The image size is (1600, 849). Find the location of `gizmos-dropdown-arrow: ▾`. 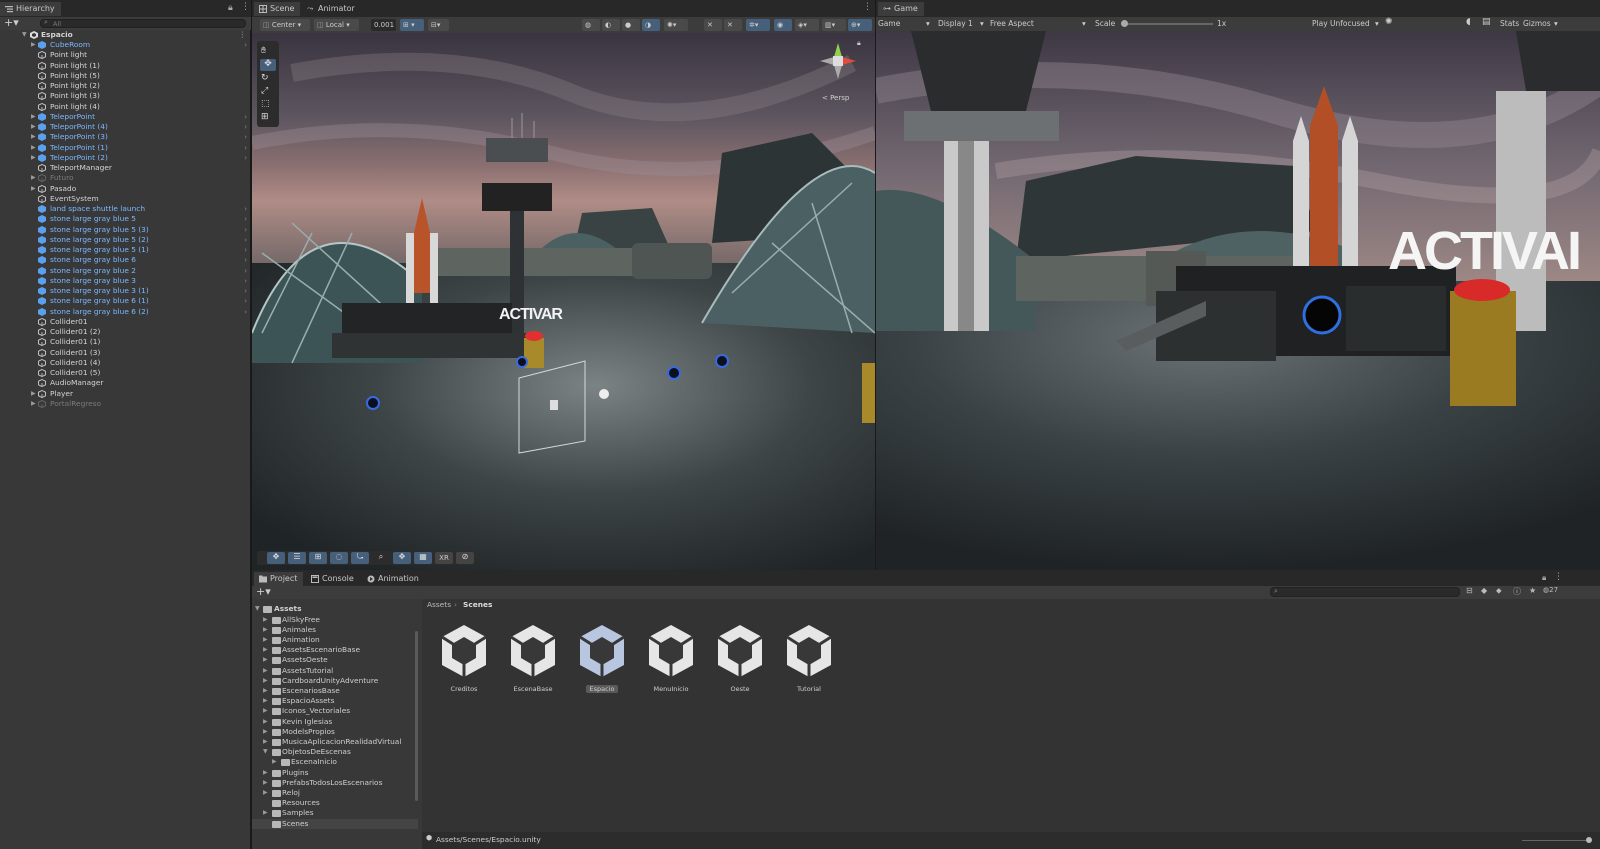

gizmos-dropdown-arrow: ▾ is located at coordinates (1556, 24).